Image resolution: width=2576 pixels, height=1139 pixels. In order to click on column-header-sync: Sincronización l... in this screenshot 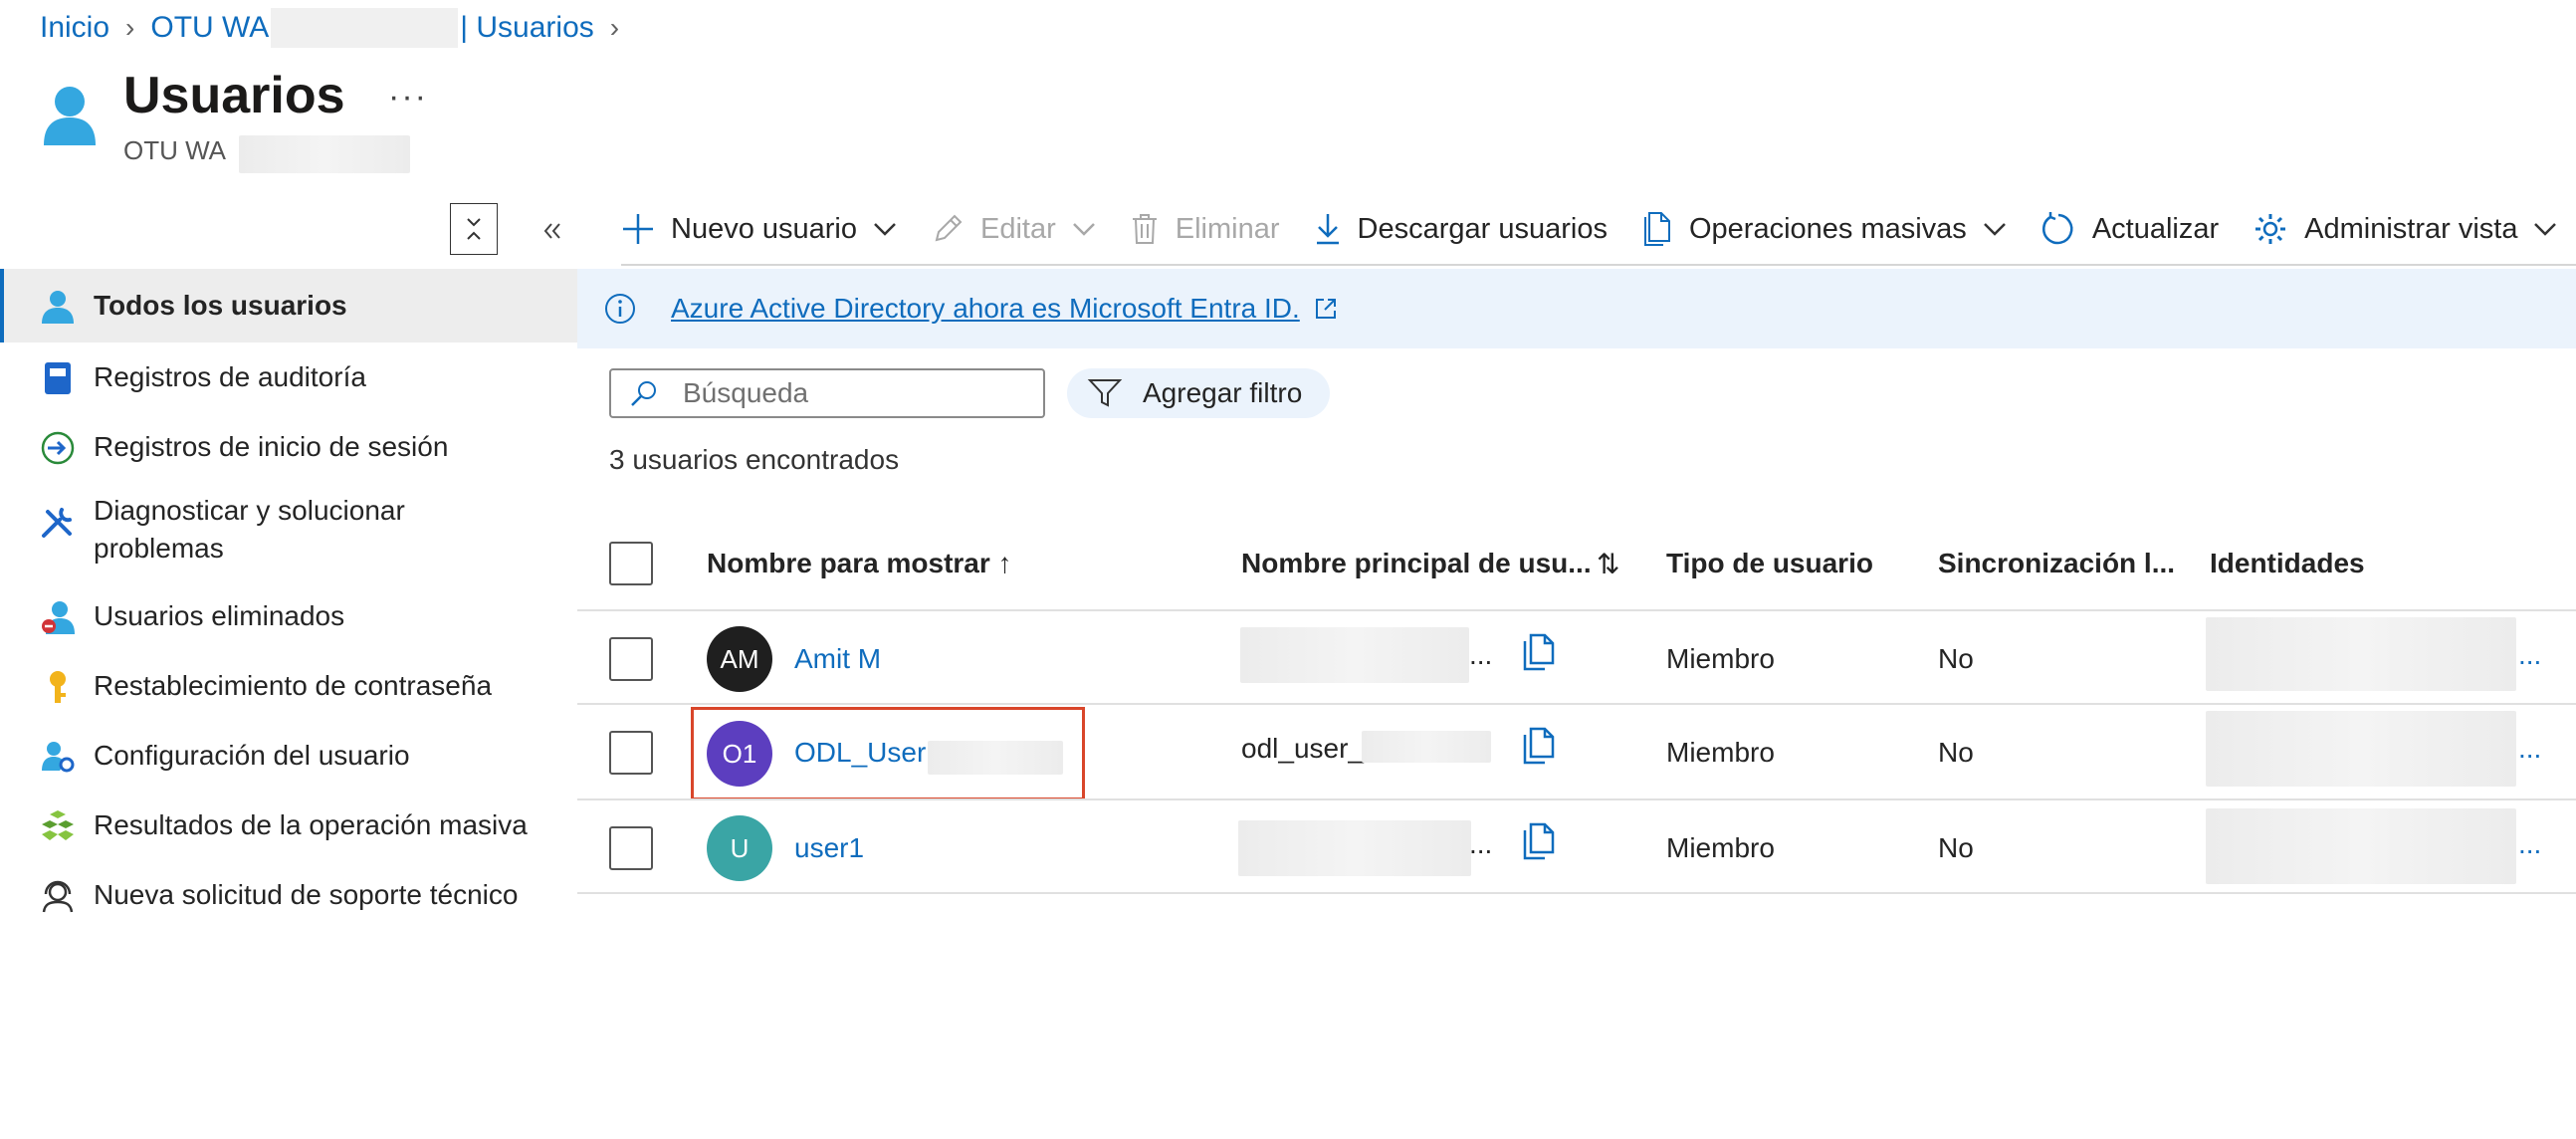, I will do `click(2056, 563)`.